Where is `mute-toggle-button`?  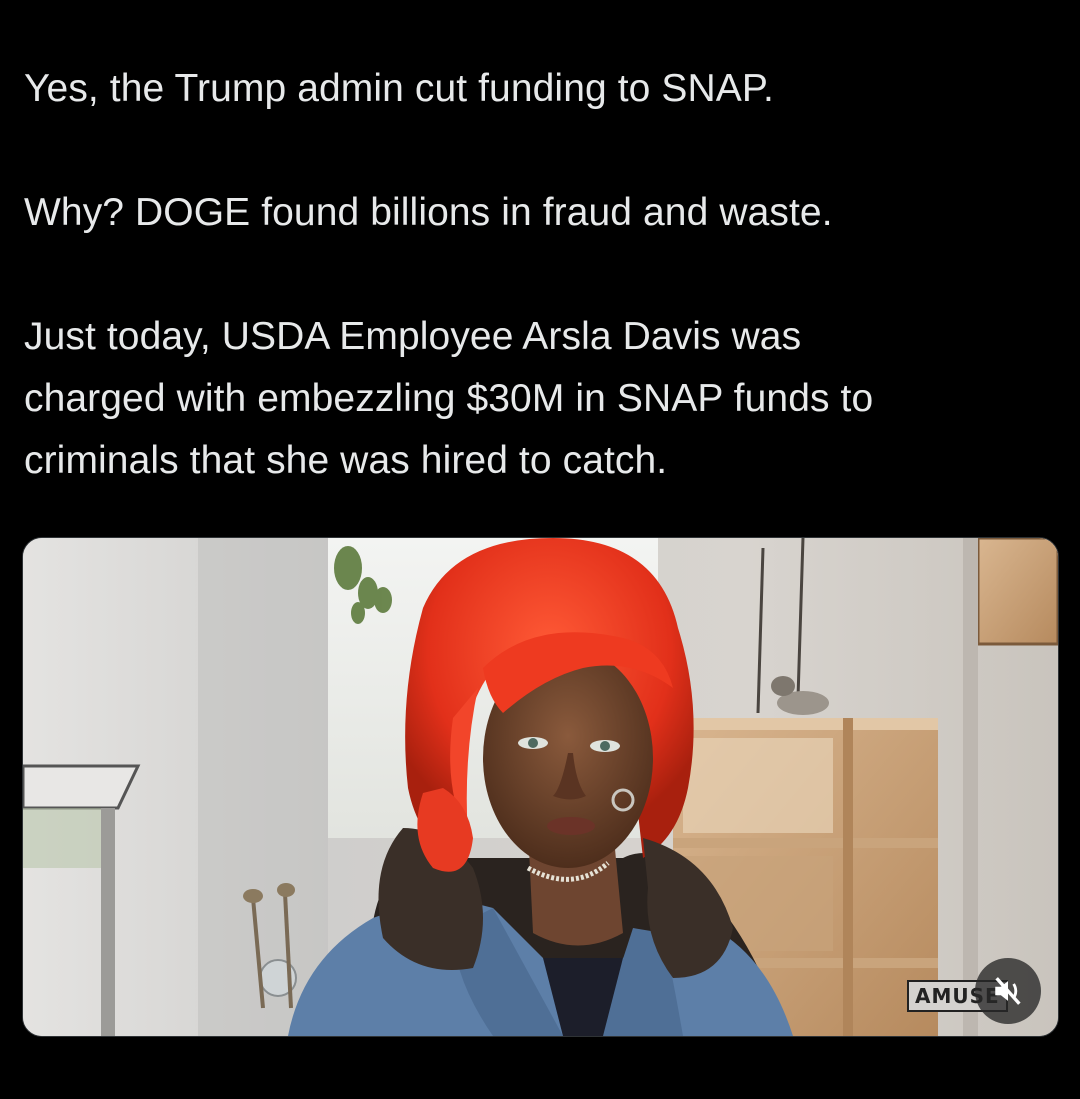
mute-toggle-button is located at coordinates (1008, 991).